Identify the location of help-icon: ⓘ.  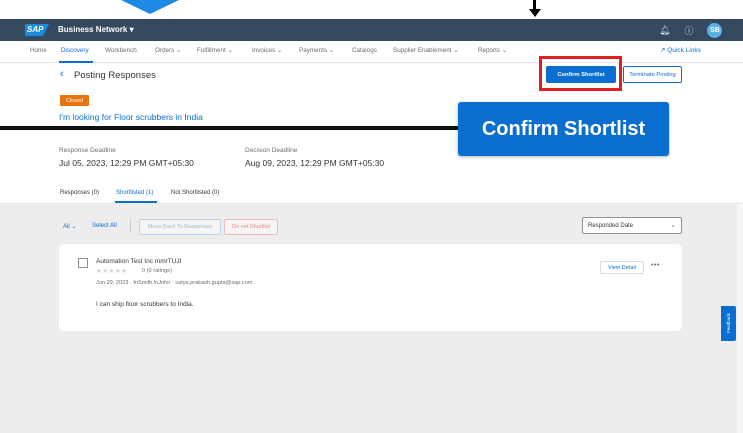
(688, 30).